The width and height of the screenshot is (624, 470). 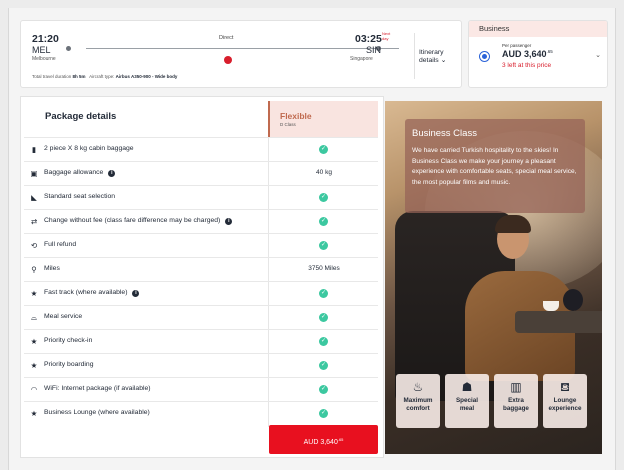 What do you see at coordinates (573, 300) in the screenshot?
I see `teapot` at bounding box center [573, 300].